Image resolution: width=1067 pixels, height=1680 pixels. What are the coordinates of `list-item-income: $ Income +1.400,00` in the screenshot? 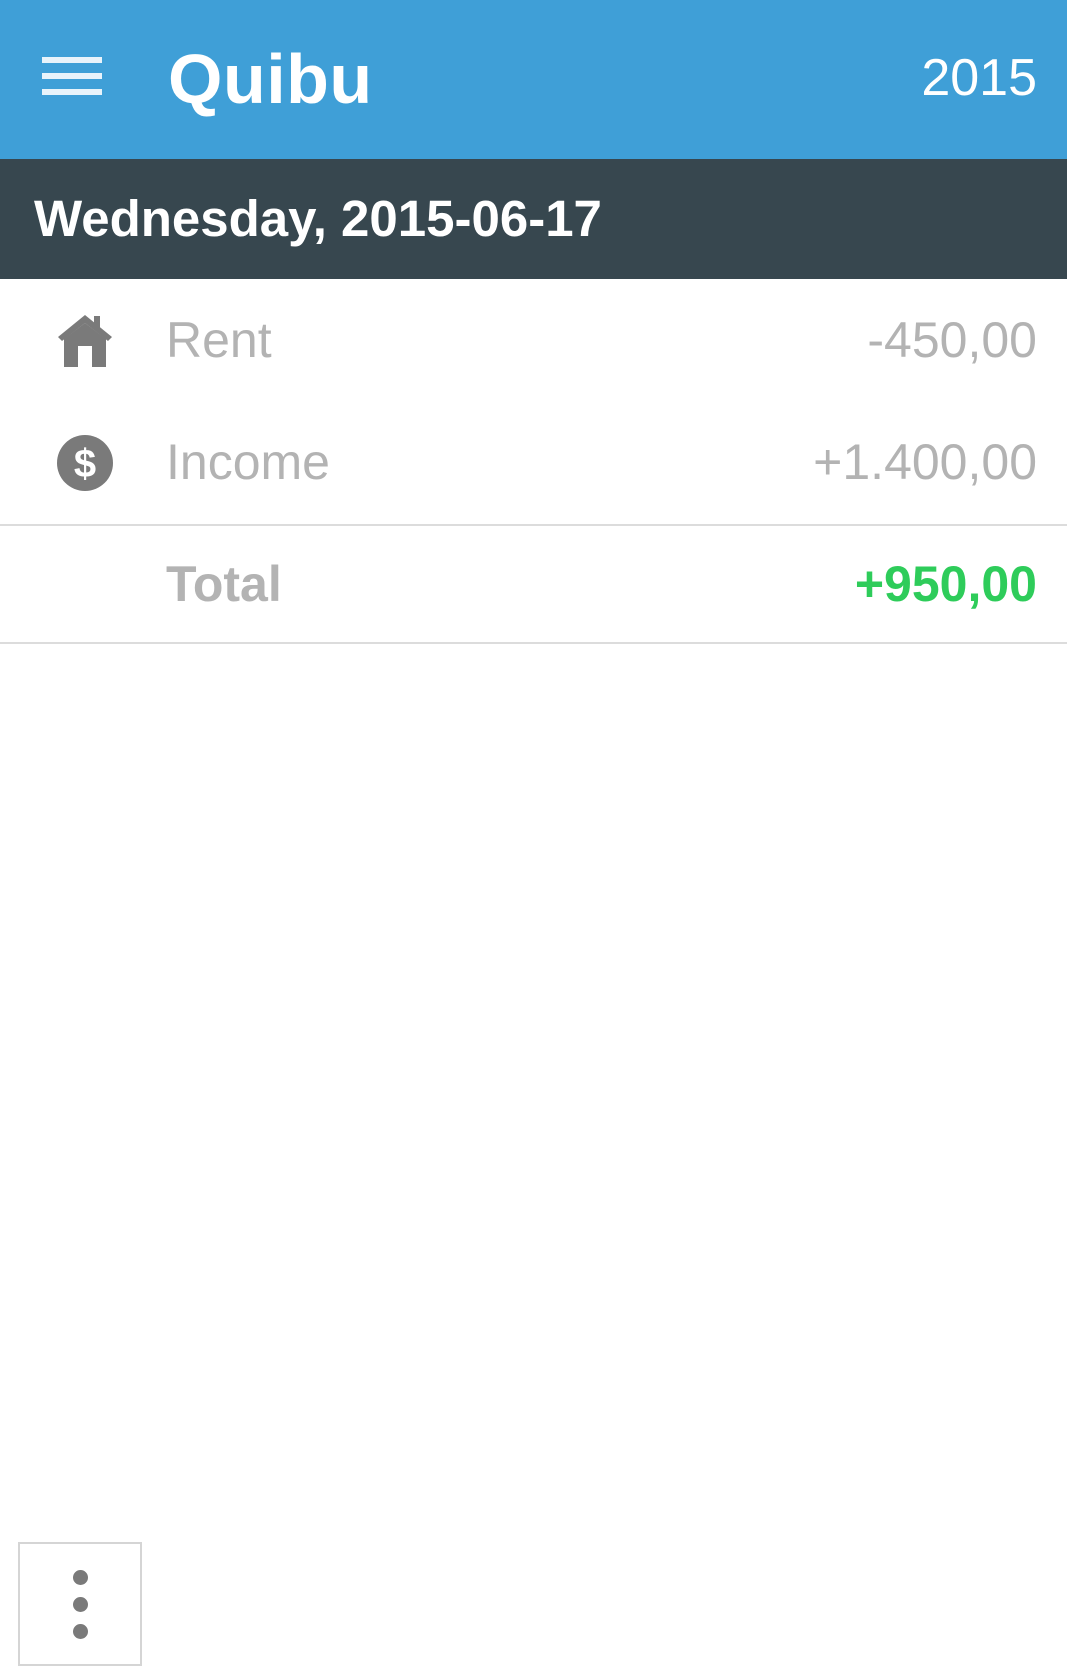 It's located at (533, 462).